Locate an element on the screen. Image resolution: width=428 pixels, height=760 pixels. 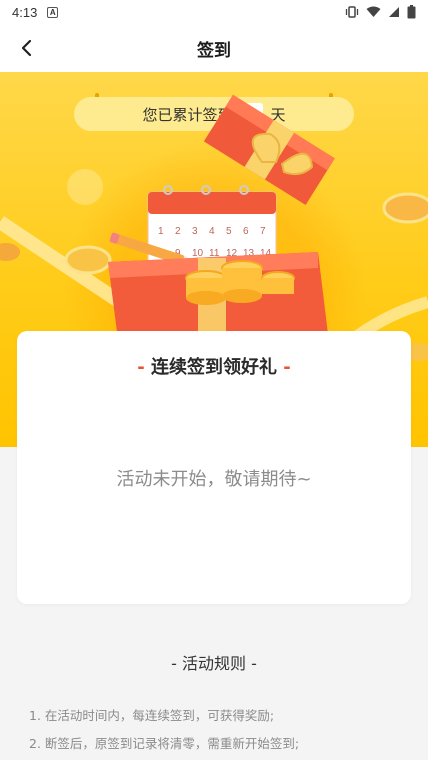
calendar-day: 1 is located at coordinates (161, 231).